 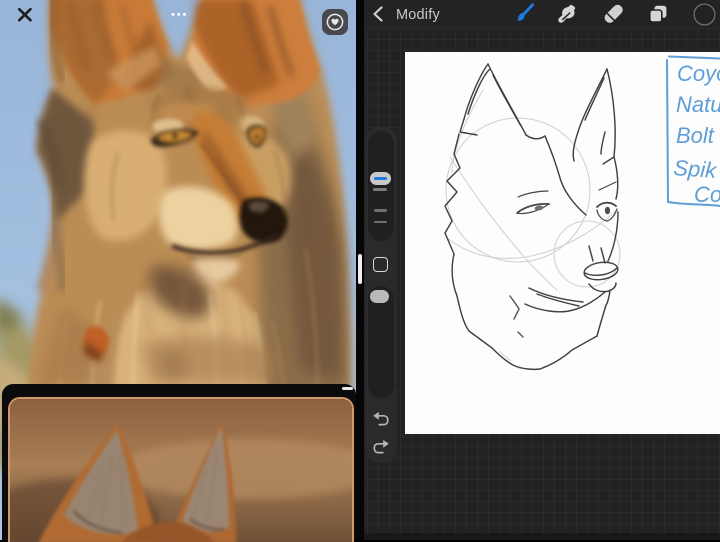 I want to click on svg-text: Natu, so click(x=698, y=104).